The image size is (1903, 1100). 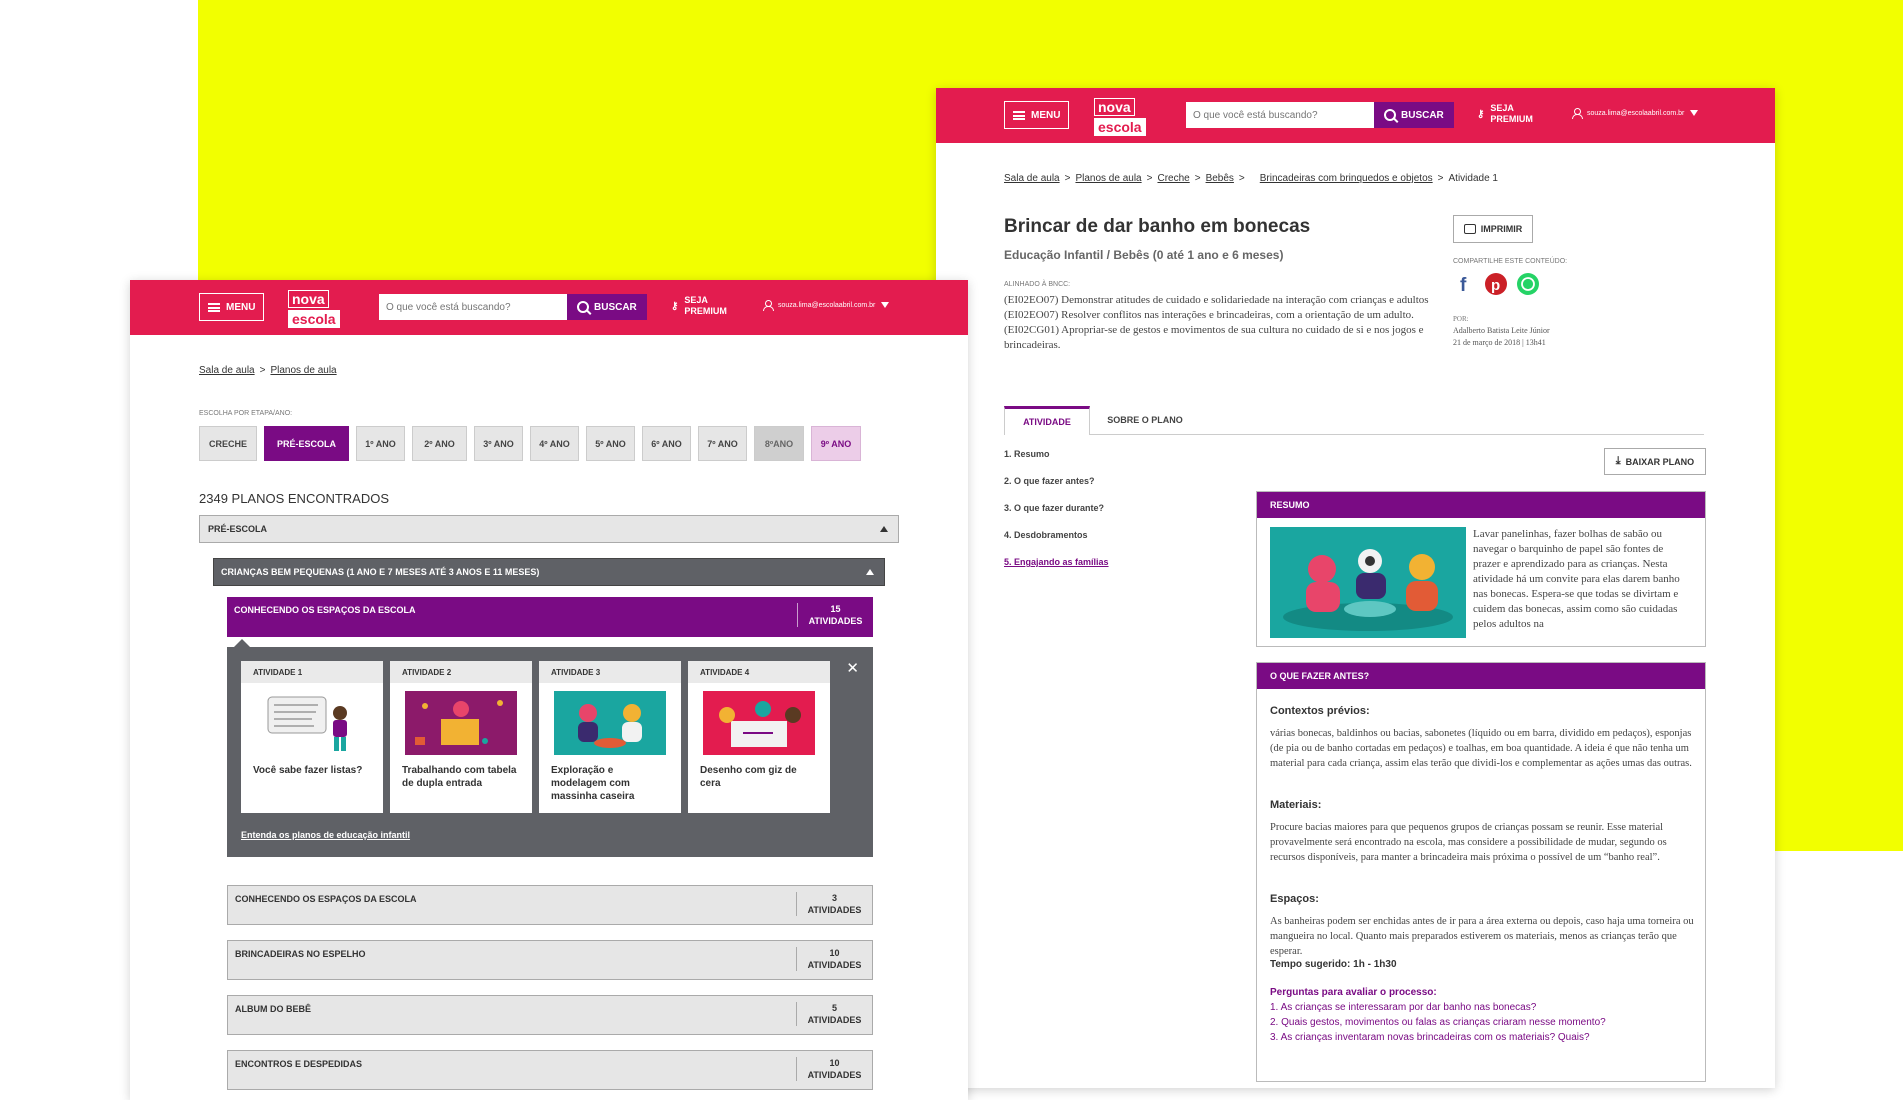 What do you see at coordinates (1481, 505) in the screenshot?
I see `resumo-heading: RESUMO` at bounding box center [1481, 505].